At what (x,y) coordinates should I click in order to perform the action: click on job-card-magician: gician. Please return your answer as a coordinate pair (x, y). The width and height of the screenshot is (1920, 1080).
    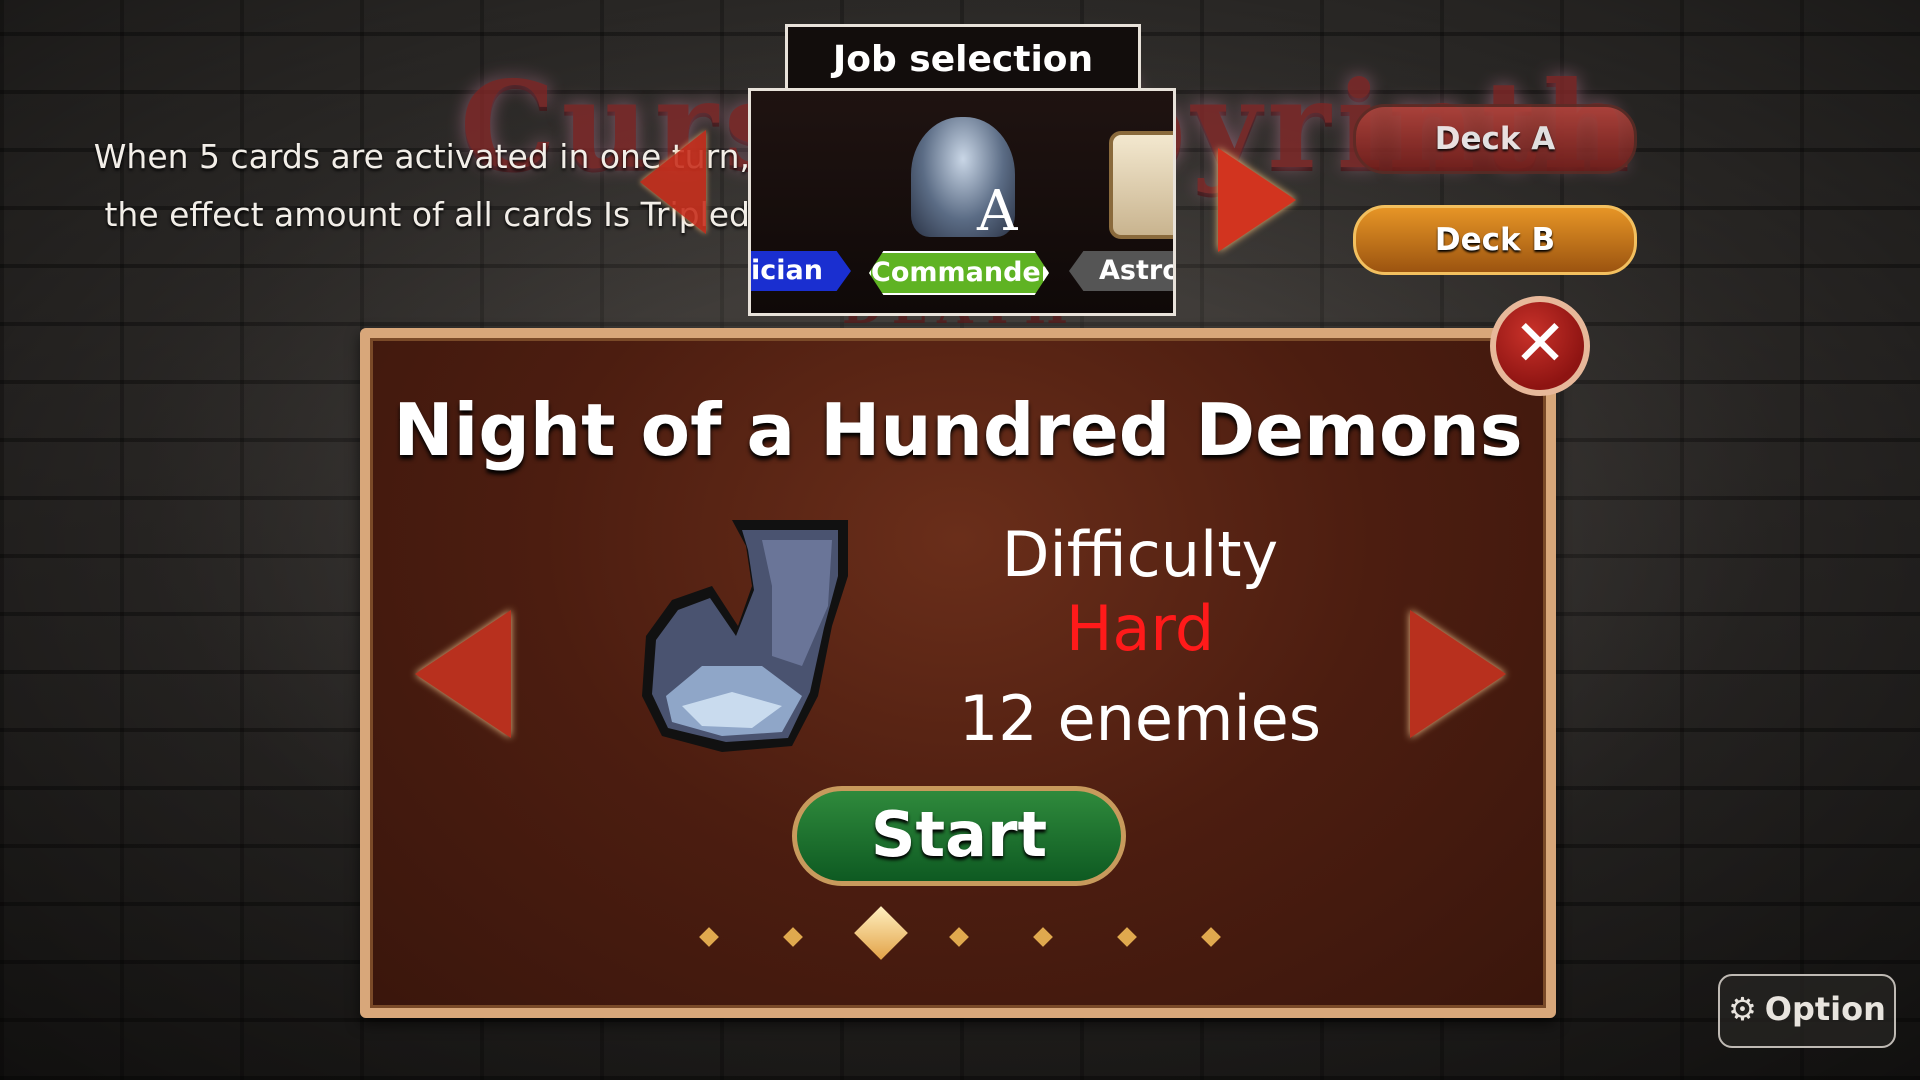
    Looking at the image, I should click on (801, 202).